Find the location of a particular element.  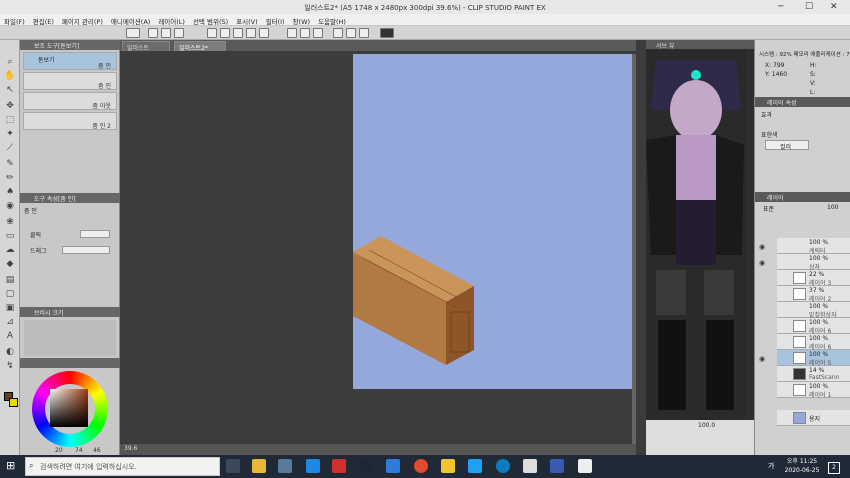

click-option-control is located at coordinates (95, 234).